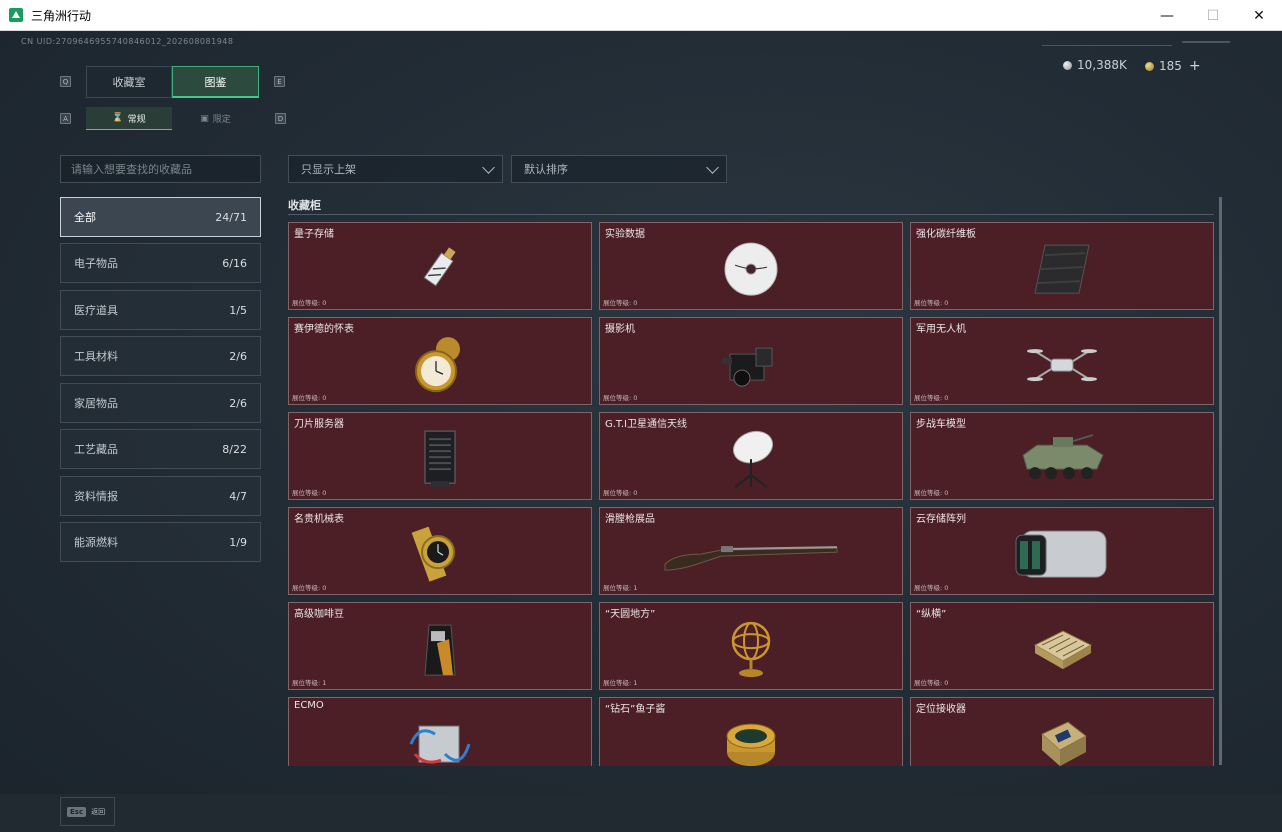  I want to click on item-card: 定位接收器, so click(1062, 731).